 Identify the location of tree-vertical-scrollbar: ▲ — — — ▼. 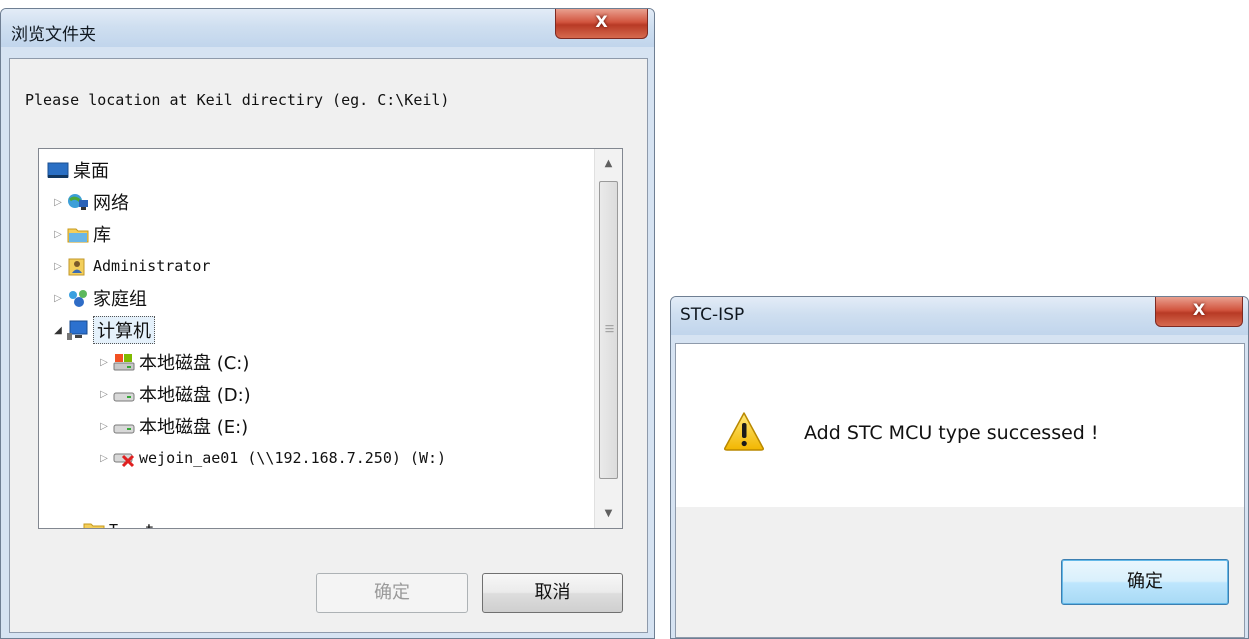
(608, 338).